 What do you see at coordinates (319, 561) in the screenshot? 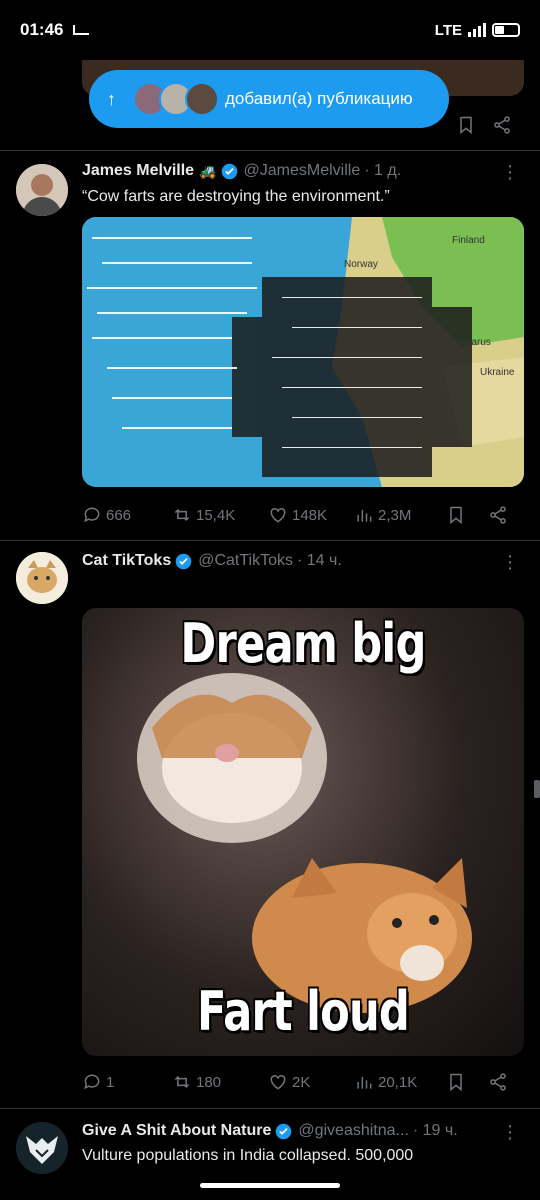
I see `tweet-time: · 14 ч.` at bounding box center [319, 561].